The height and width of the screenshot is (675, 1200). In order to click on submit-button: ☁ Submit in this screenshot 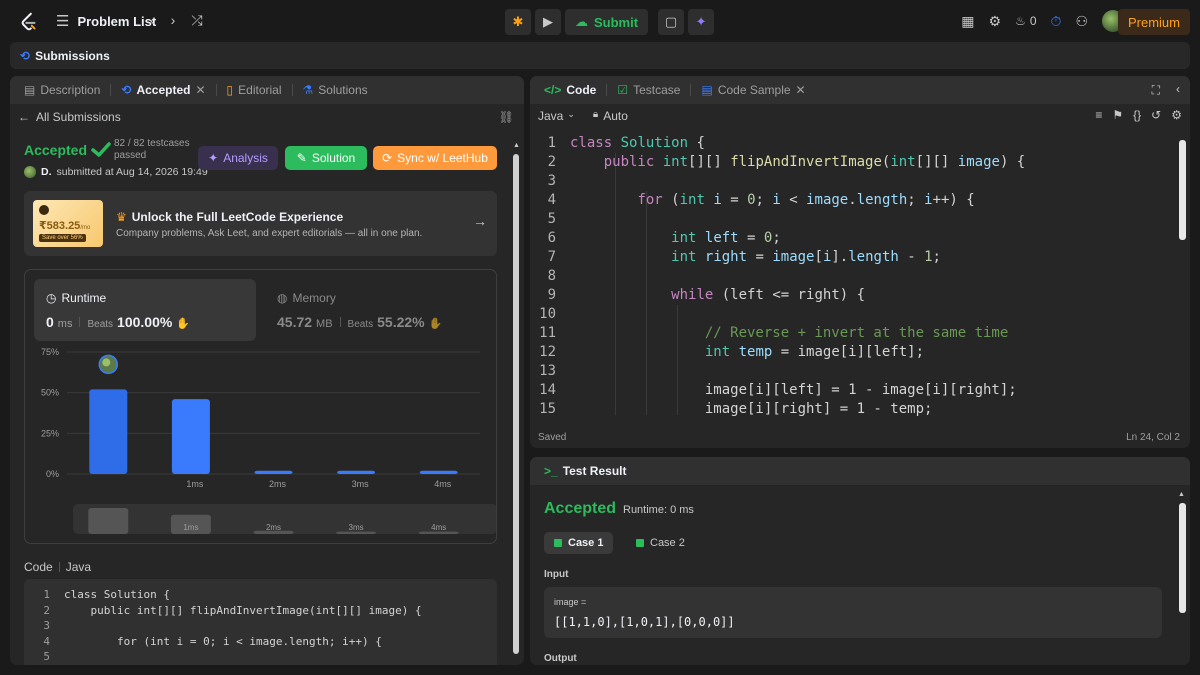, I will do `click(607, 22)`.